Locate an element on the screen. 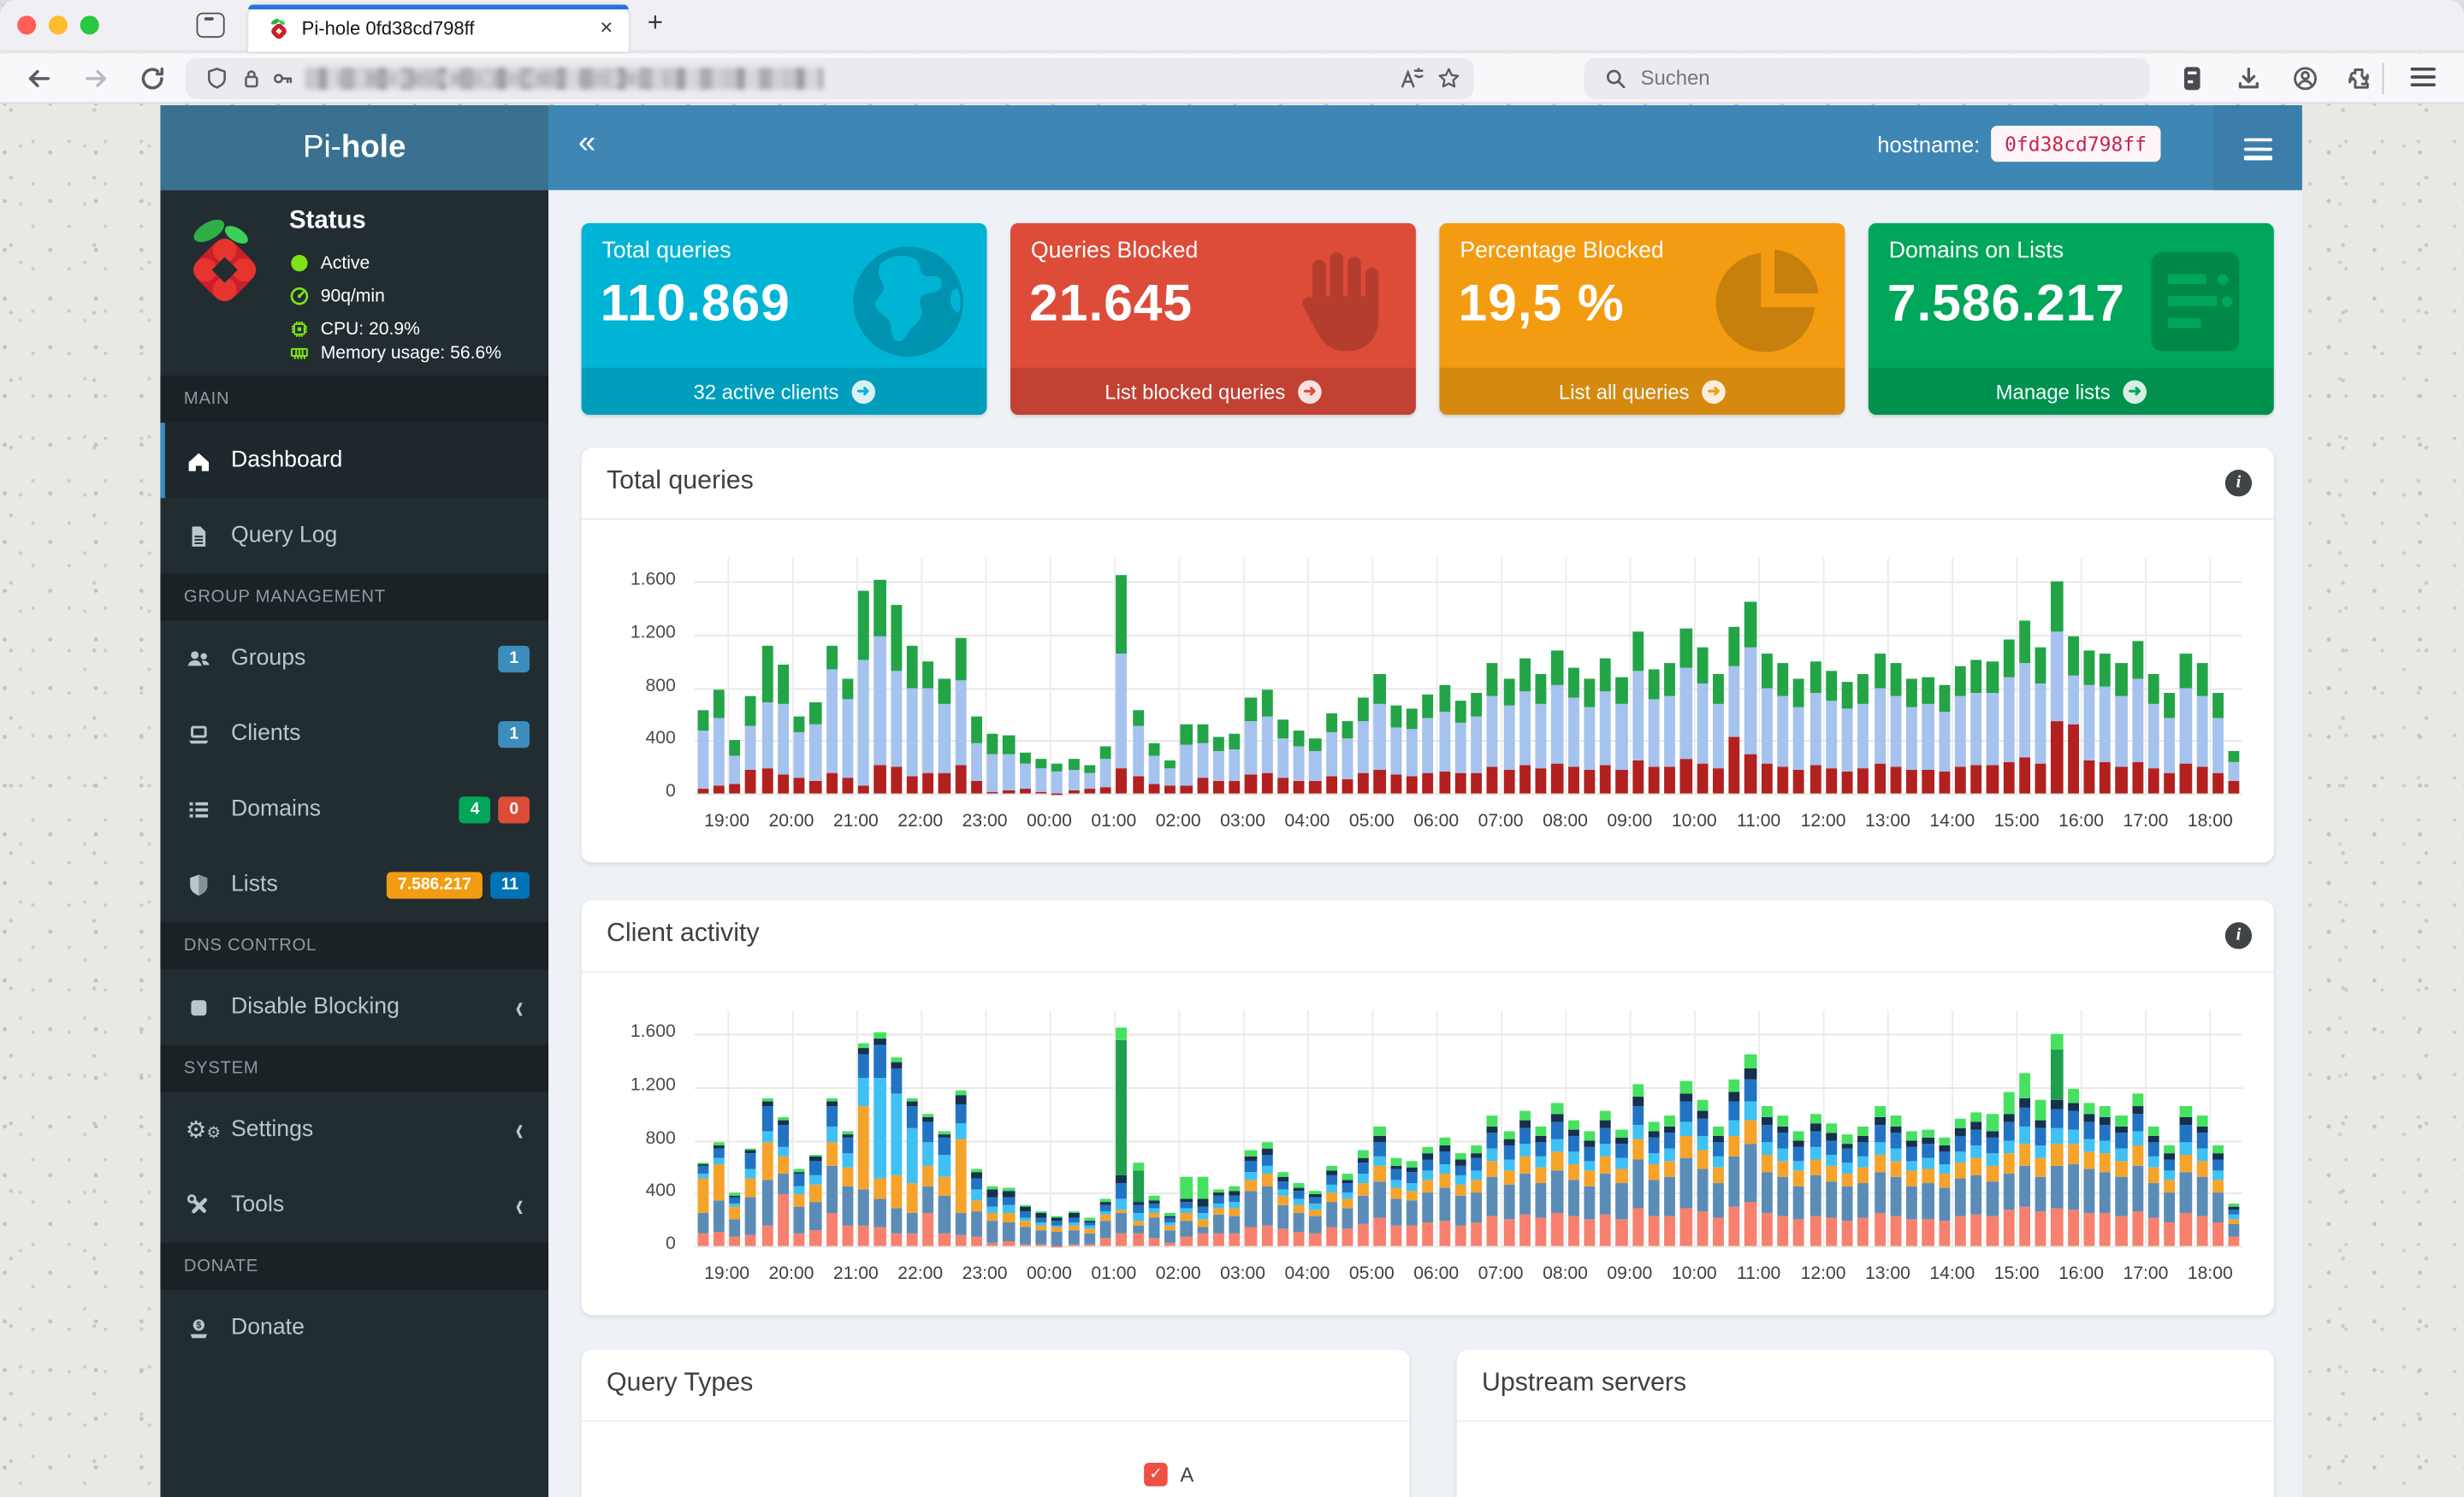 This screenshot has height=1497, width=2464. info-icon: i is located at coordinates (2238, 936).